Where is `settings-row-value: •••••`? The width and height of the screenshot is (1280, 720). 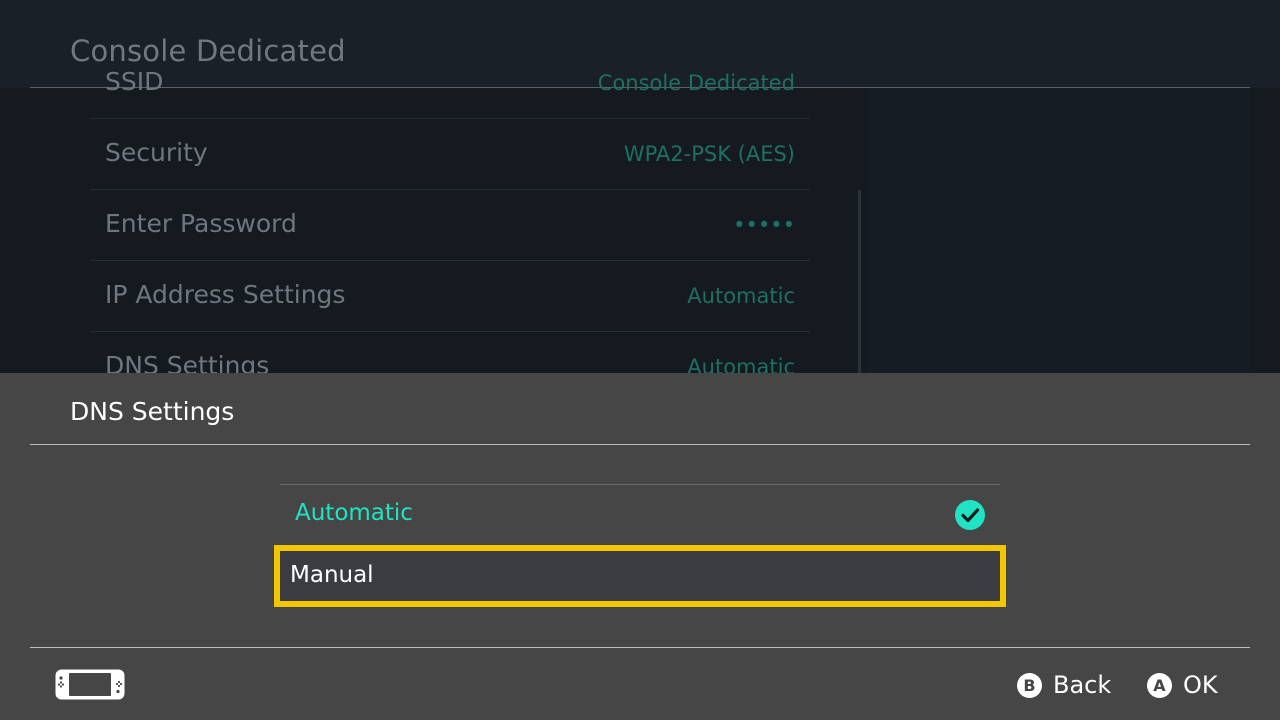
settings-row-value: ••••• is located at coordinates (764, 225).